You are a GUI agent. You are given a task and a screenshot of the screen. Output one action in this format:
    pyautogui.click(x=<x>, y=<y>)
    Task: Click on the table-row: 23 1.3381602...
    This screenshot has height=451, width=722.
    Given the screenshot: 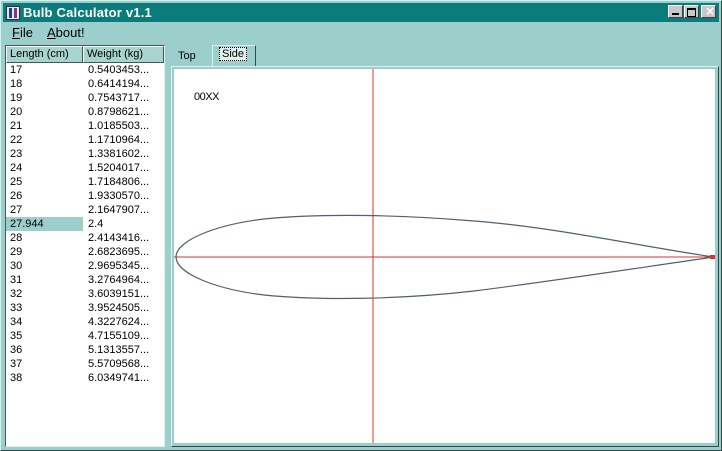 What is the action you would take?
    pyautogui.click(x=85, y=154)
    